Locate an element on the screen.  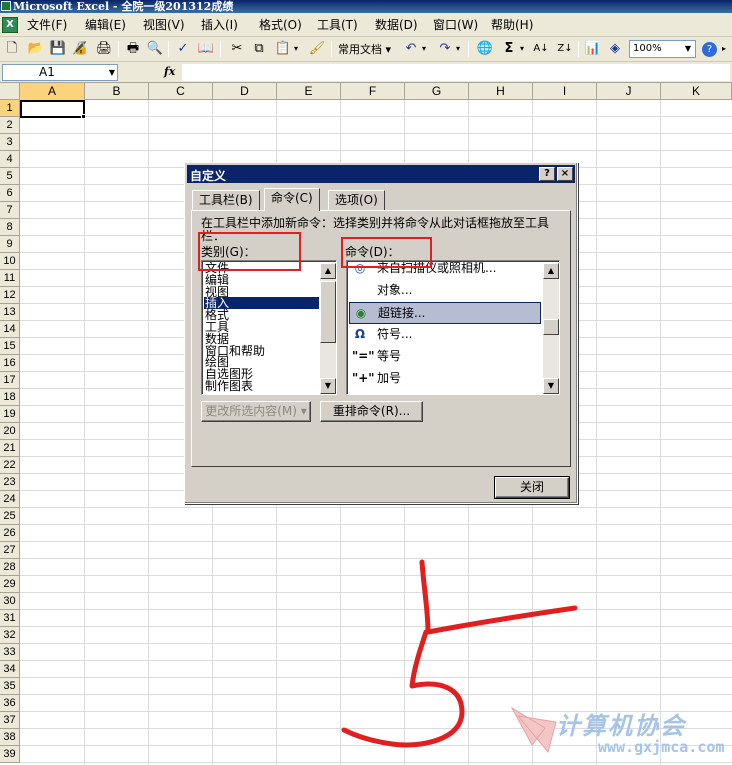
tab-commands: 命令(C) is located at coordinates (292, 199).